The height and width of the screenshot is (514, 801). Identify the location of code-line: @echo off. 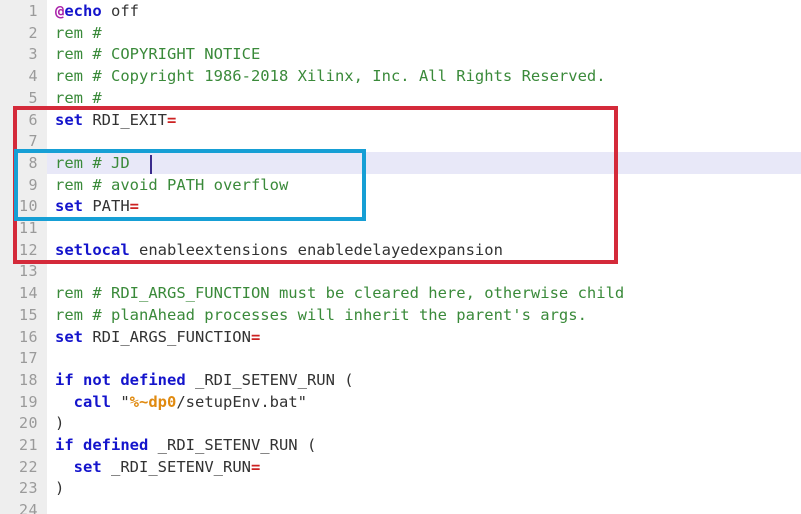
(424, 12).